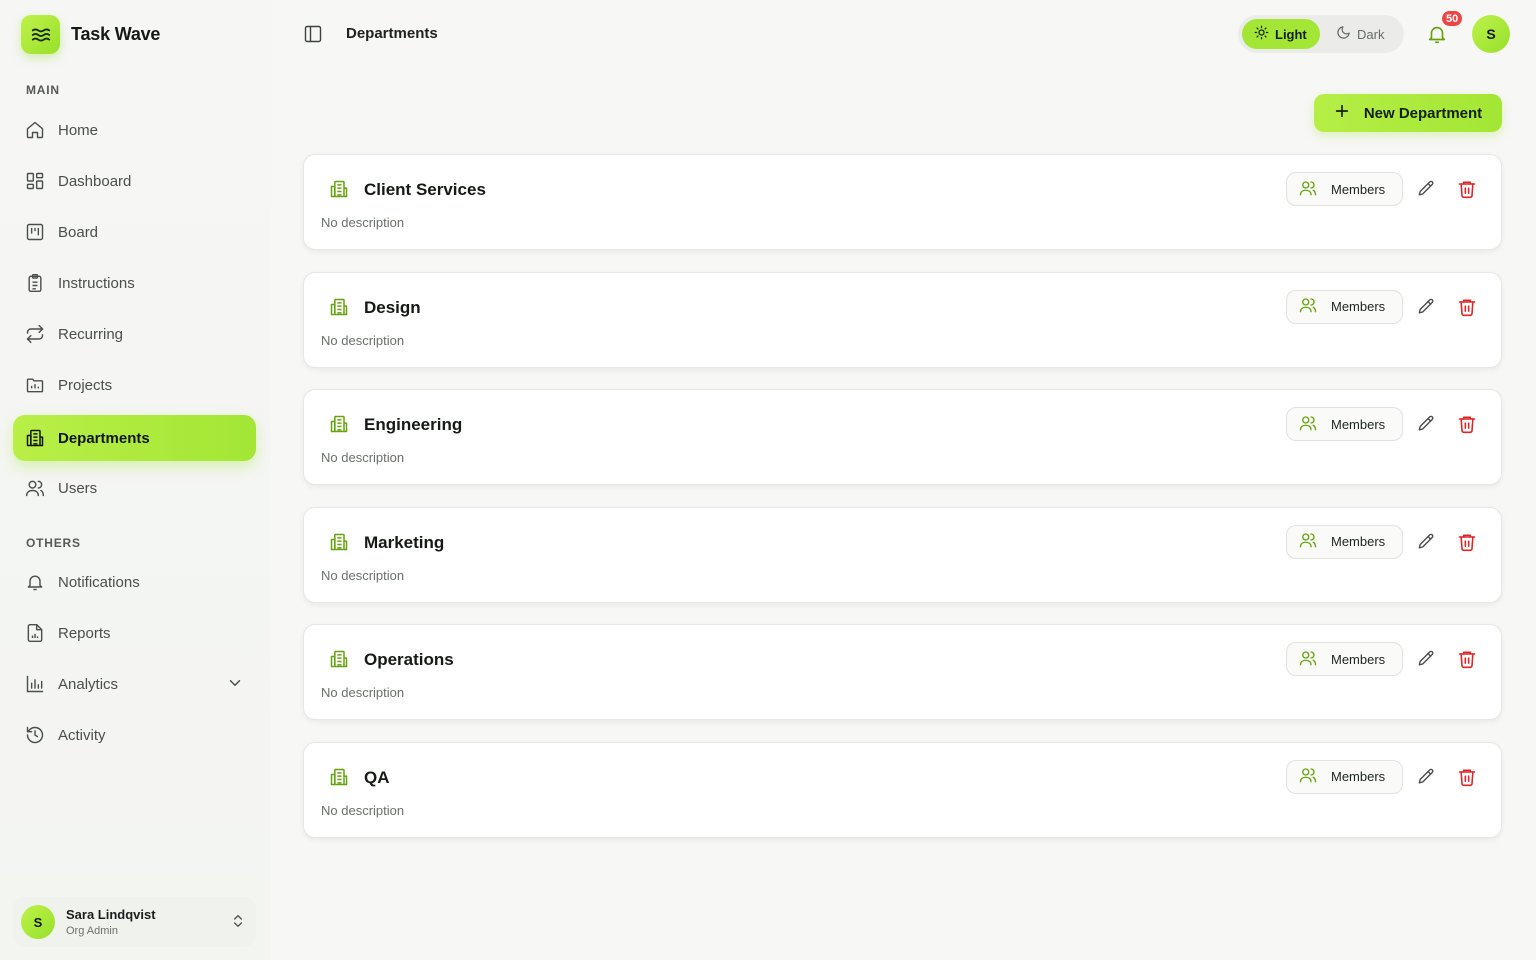 The image size is (1536, 960). Describe the element at coordinates (78, 232) in the screenshot. I see `sidebar-item-label: Board` at that location.